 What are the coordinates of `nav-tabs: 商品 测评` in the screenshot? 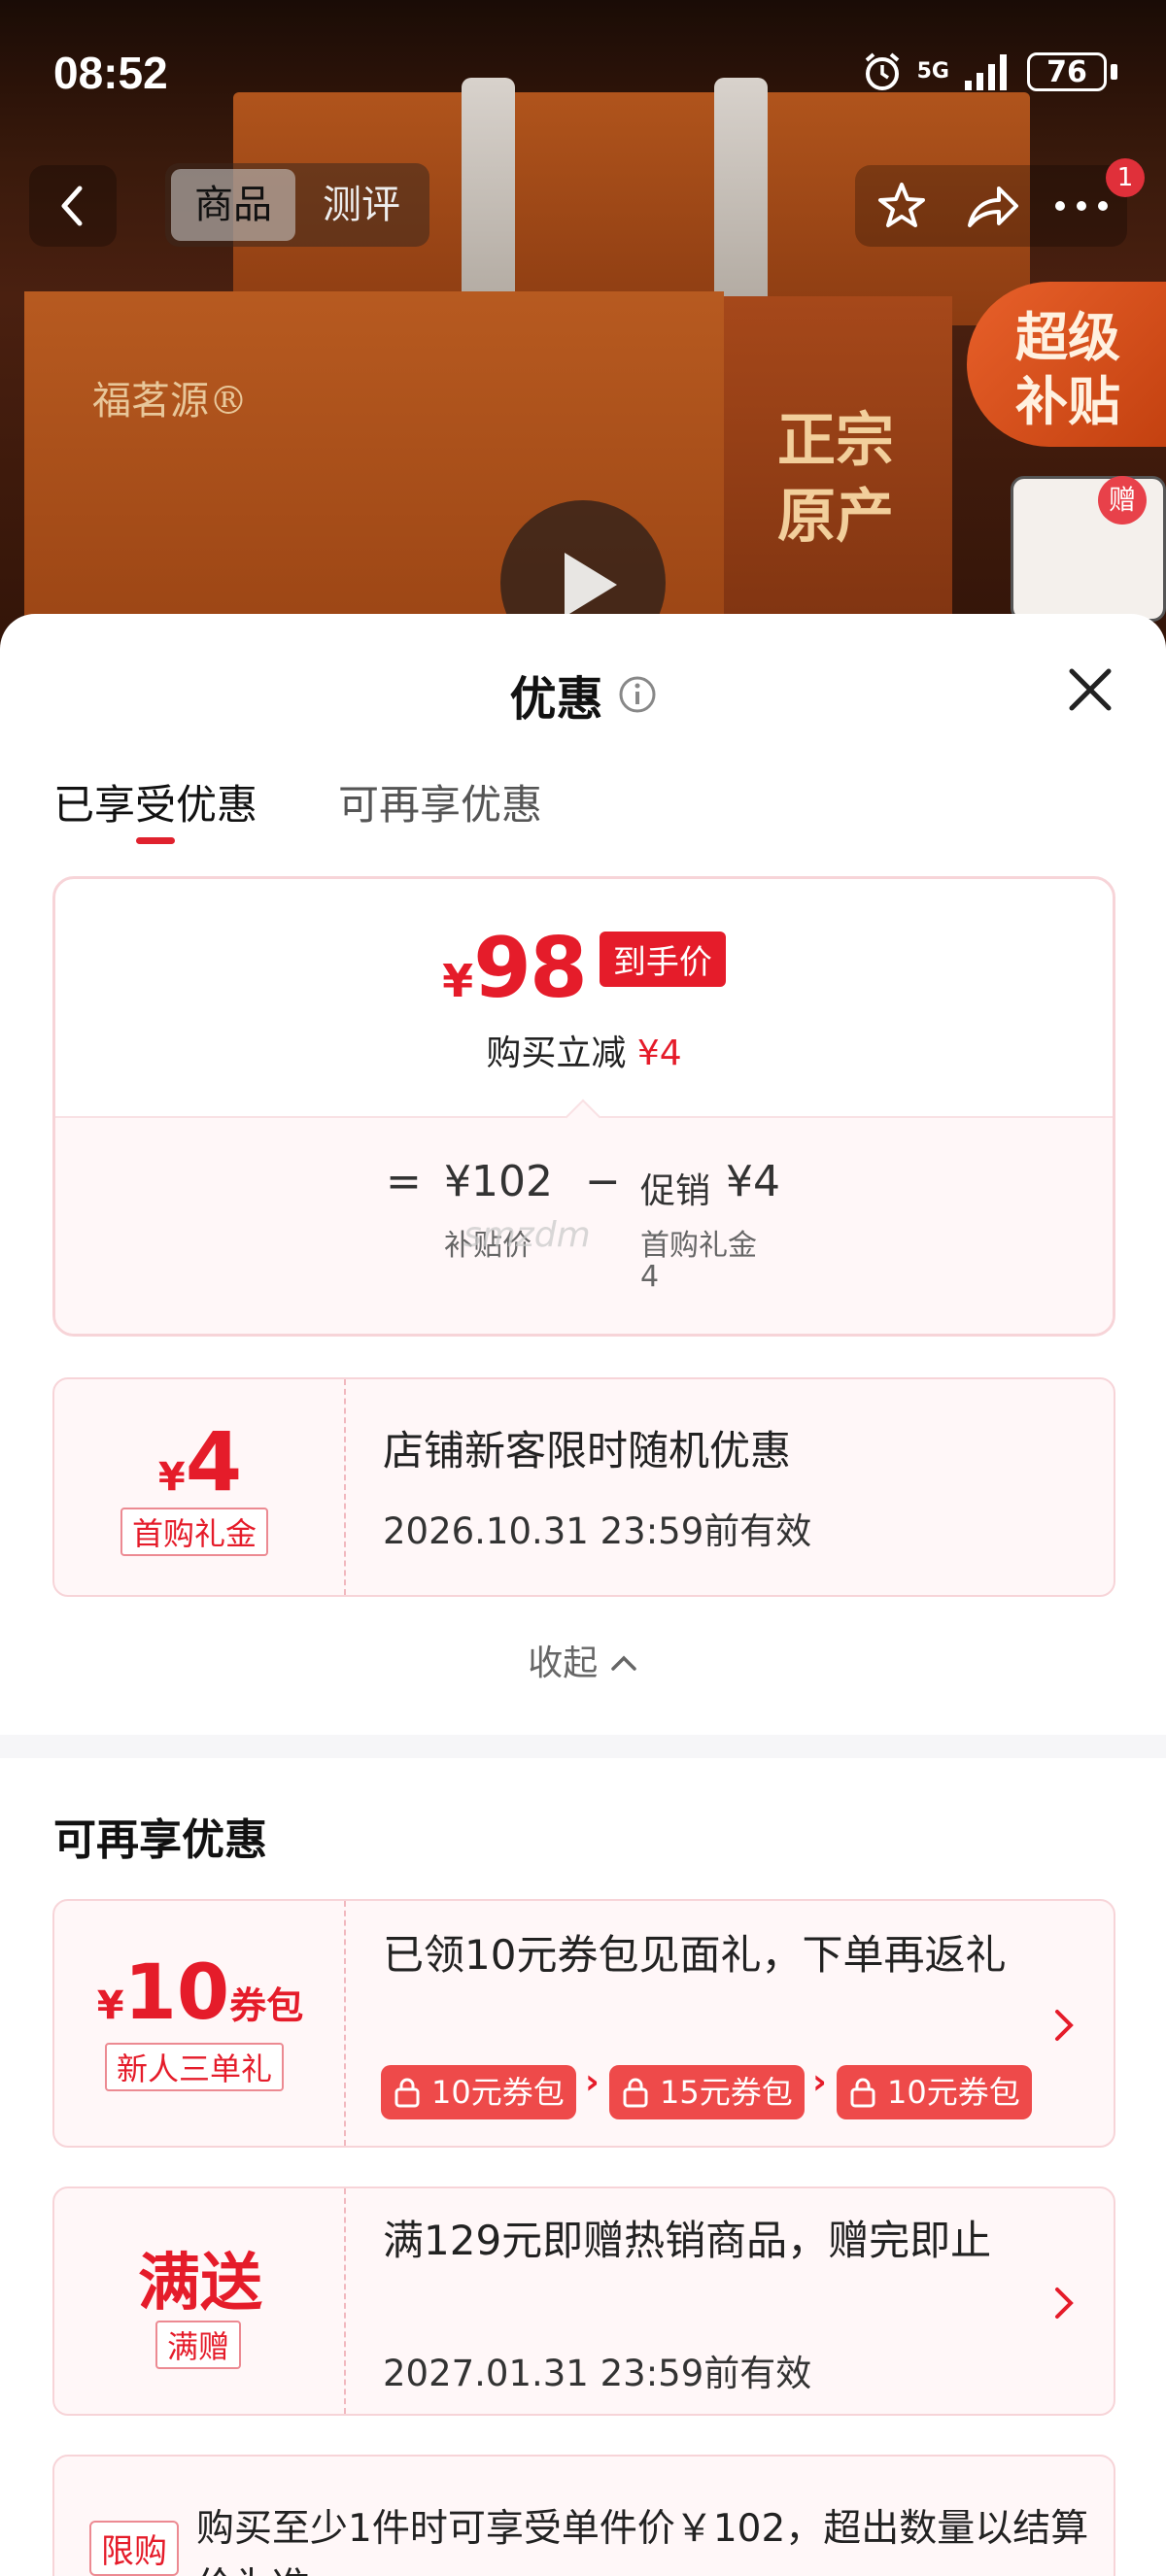 It's located at (297, 205).